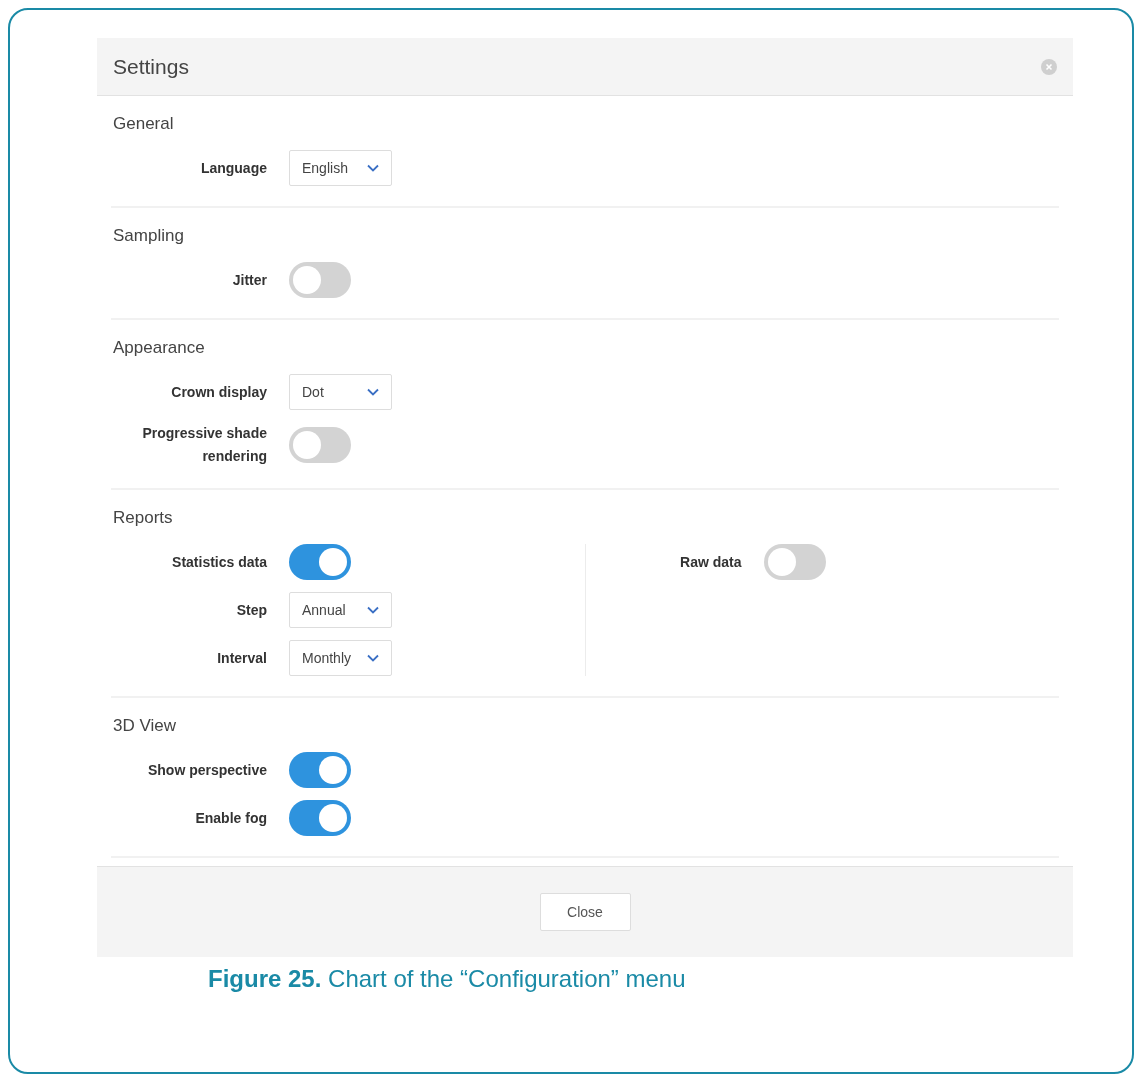 The height and width of the screenshot is (1080, 1136). What do you see at coordinates (241, 658) in the screenshot?
I see `field-label: Interval` at bounding box center [241, 658].